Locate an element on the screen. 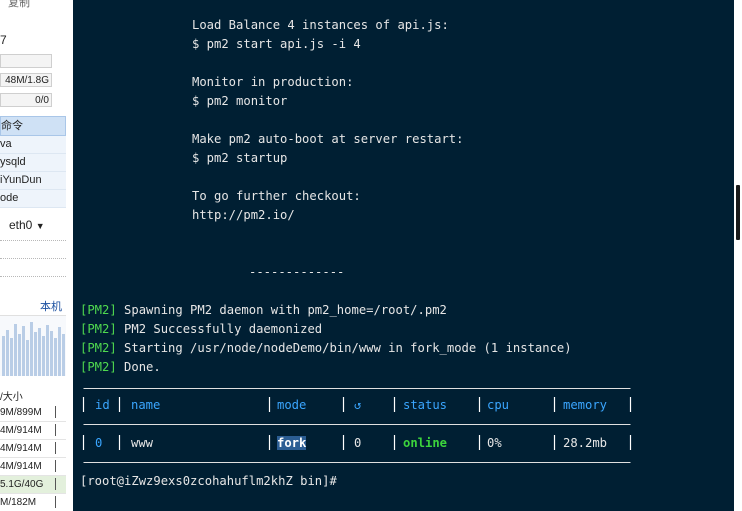 Image resolution: width=742 pixels, height=511 pixels. chevron-down-icon: ▼ is located at coordinates (40, 226).